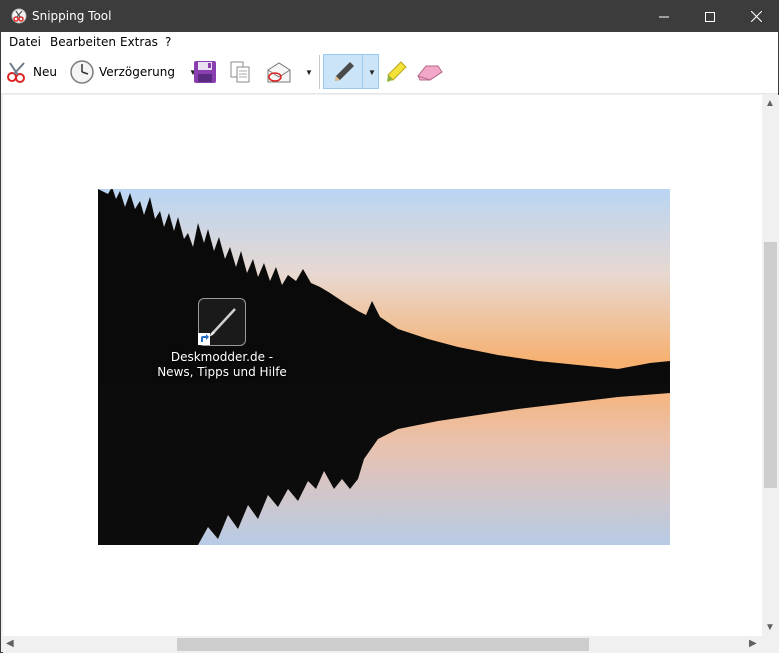 The image size is (779, 653). I want to click on horizontal-scroll-thumb, so click(383, 644).